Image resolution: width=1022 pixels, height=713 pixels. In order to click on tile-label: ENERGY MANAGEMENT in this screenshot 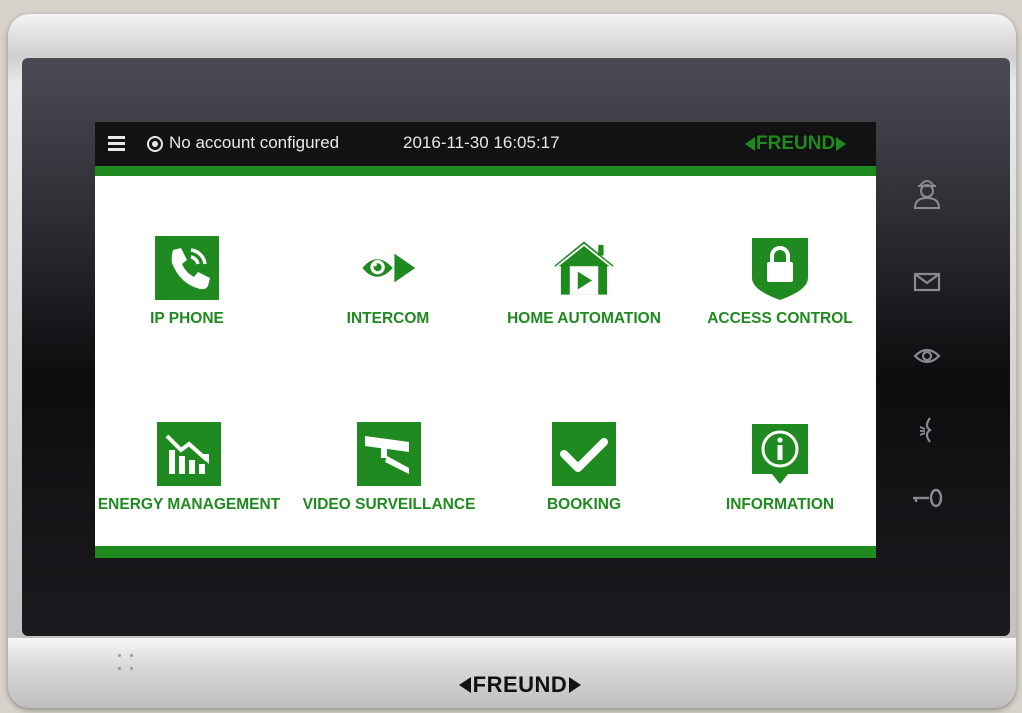, I will do `click(189, 504)`.